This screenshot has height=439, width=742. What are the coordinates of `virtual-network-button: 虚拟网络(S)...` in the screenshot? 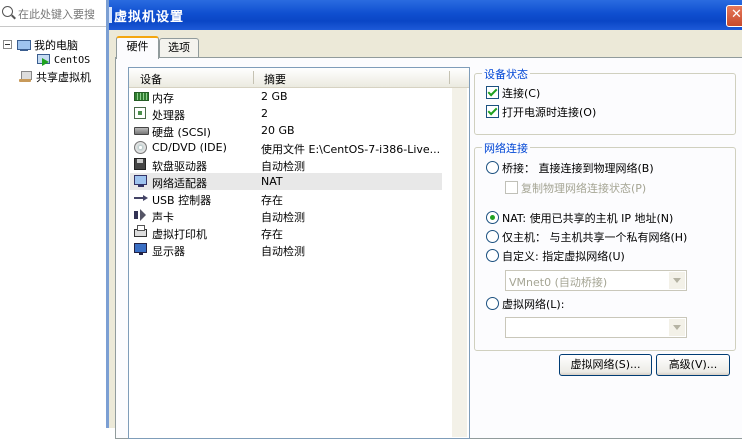 It's located at (605, 365).